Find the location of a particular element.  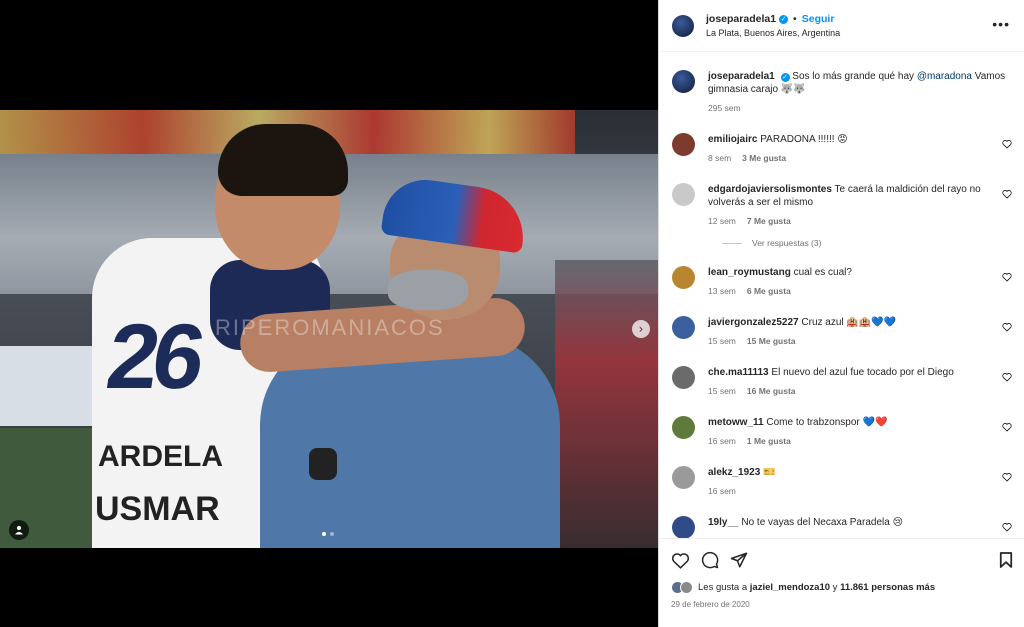

comment-username: lean_roymustang is located at coordinates (749, 272).